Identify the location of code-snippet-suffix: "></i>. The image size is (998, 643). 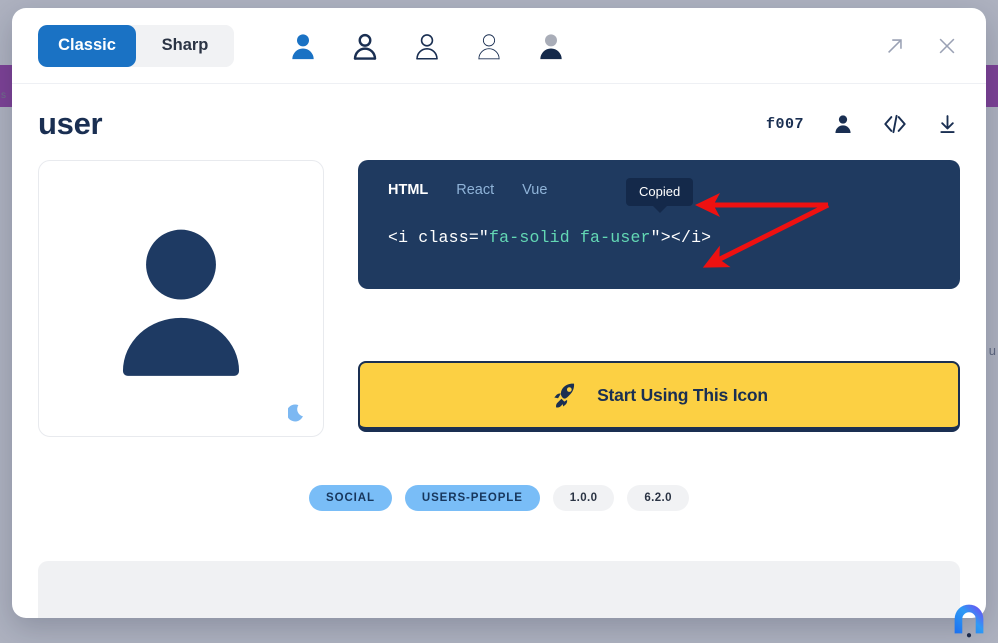
(681, 237).